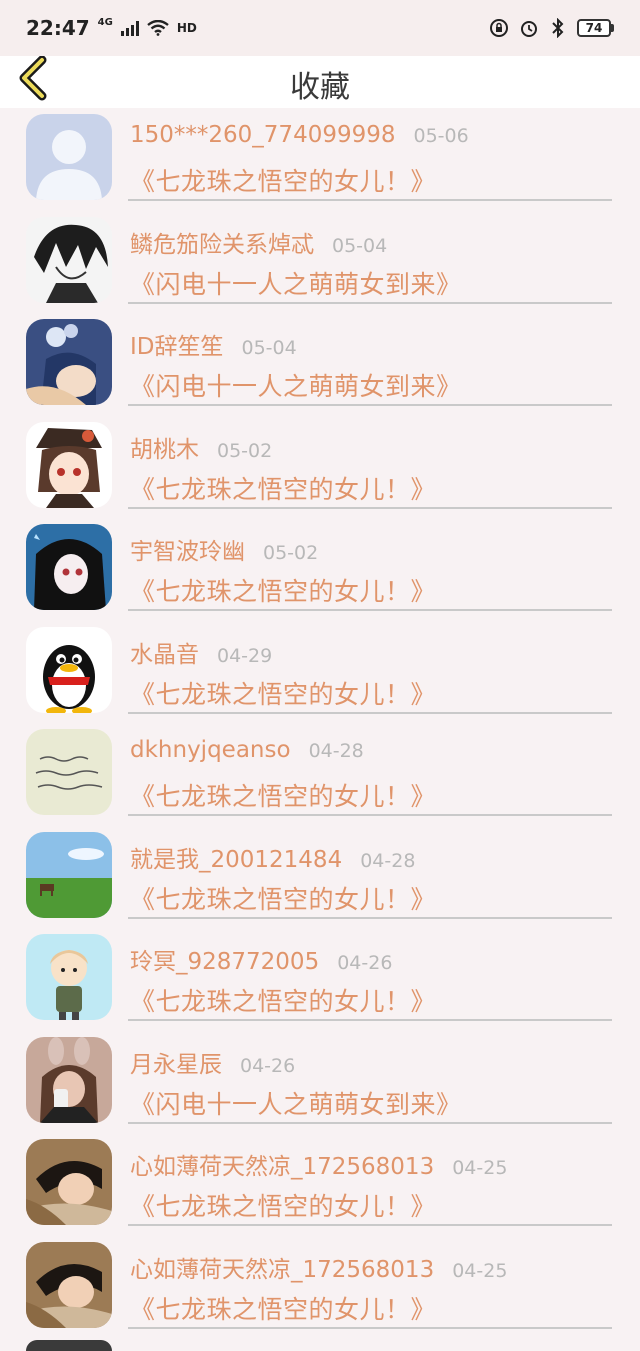 Image resolution: width=640 pixels, height=1351 pixels. I want to click on handwriting-avatar, so click(69, 772).